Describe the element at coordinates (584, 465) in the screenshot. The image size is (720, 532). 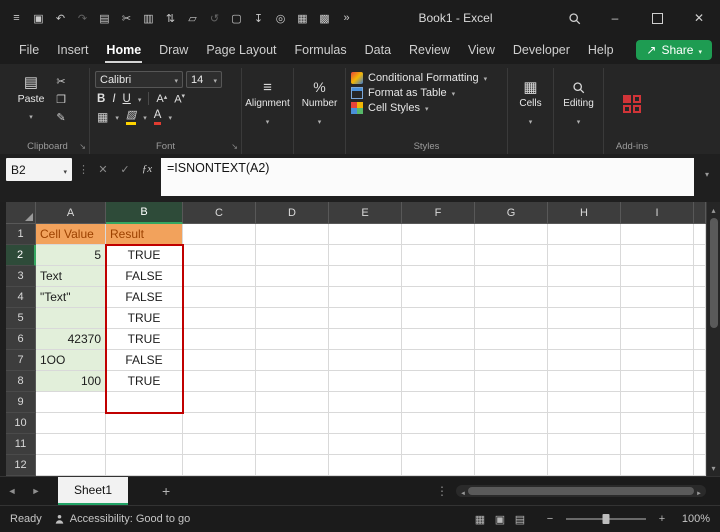
I see `cell-h12` at that location.